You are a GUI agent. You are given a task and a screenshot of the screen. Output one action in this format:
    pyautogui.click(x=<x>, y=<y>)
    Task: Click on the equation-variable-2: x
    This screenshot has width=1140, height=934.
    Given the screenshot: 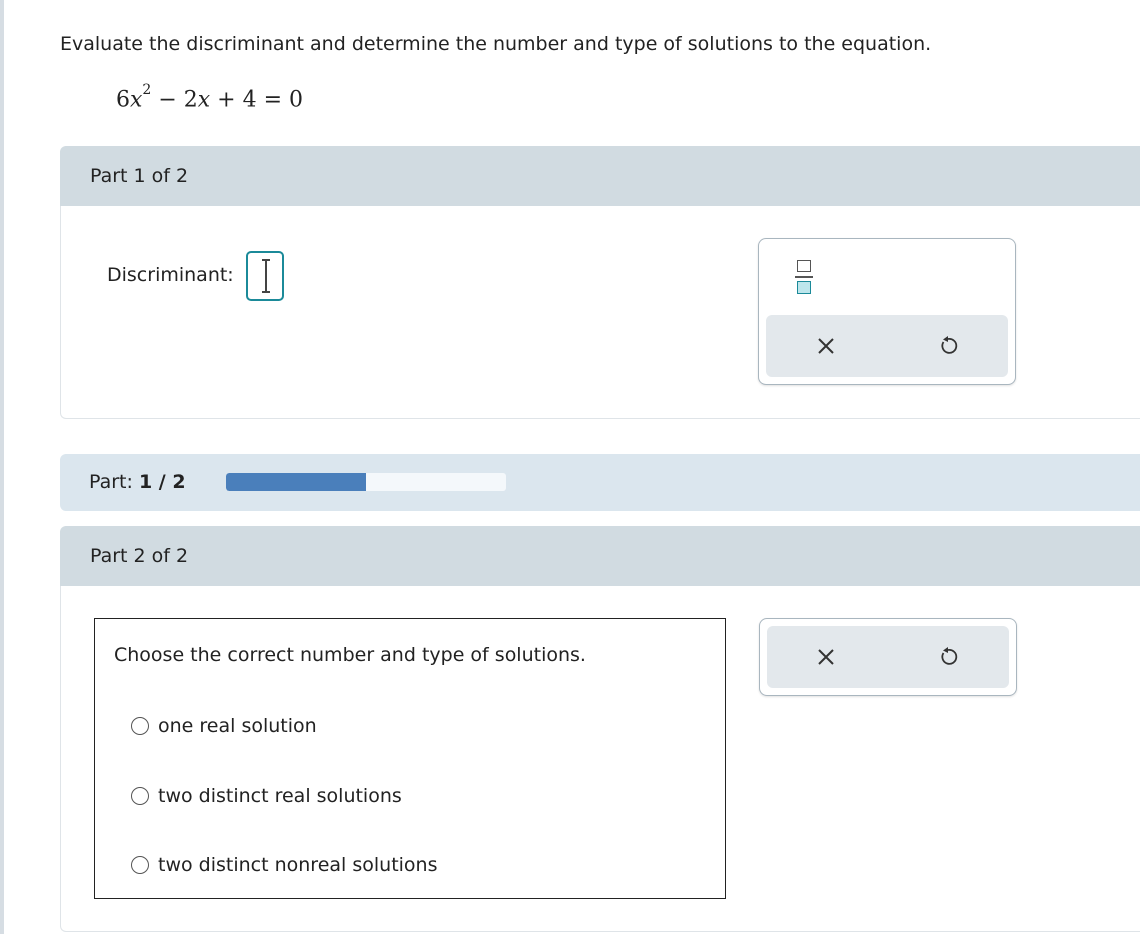 What is the action you would take?
    pyautogui.click(x=204, y=100)
    